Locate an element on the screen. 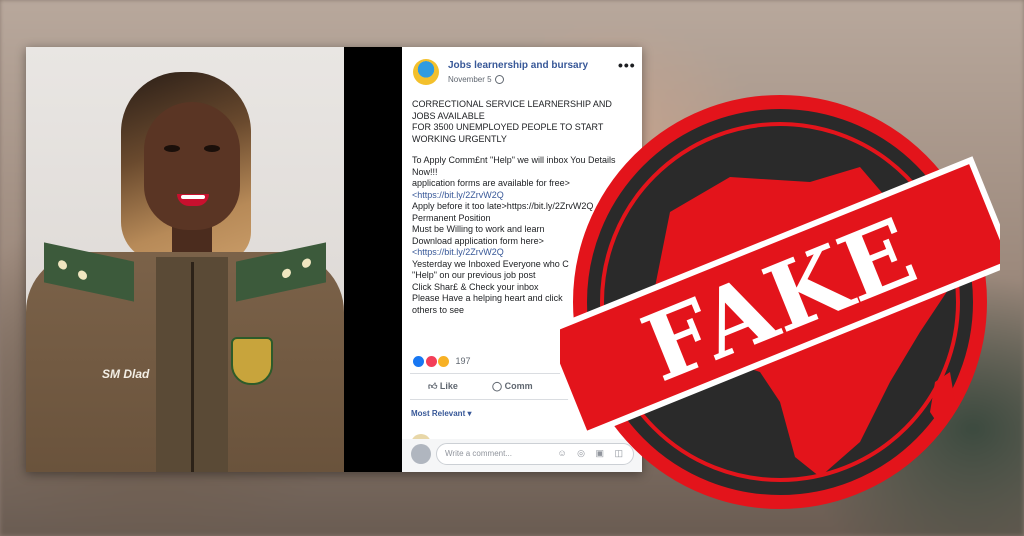 The height and width of the screenshot is (536, 1024). like-reaction-icon is located at coordinates (418, 361).